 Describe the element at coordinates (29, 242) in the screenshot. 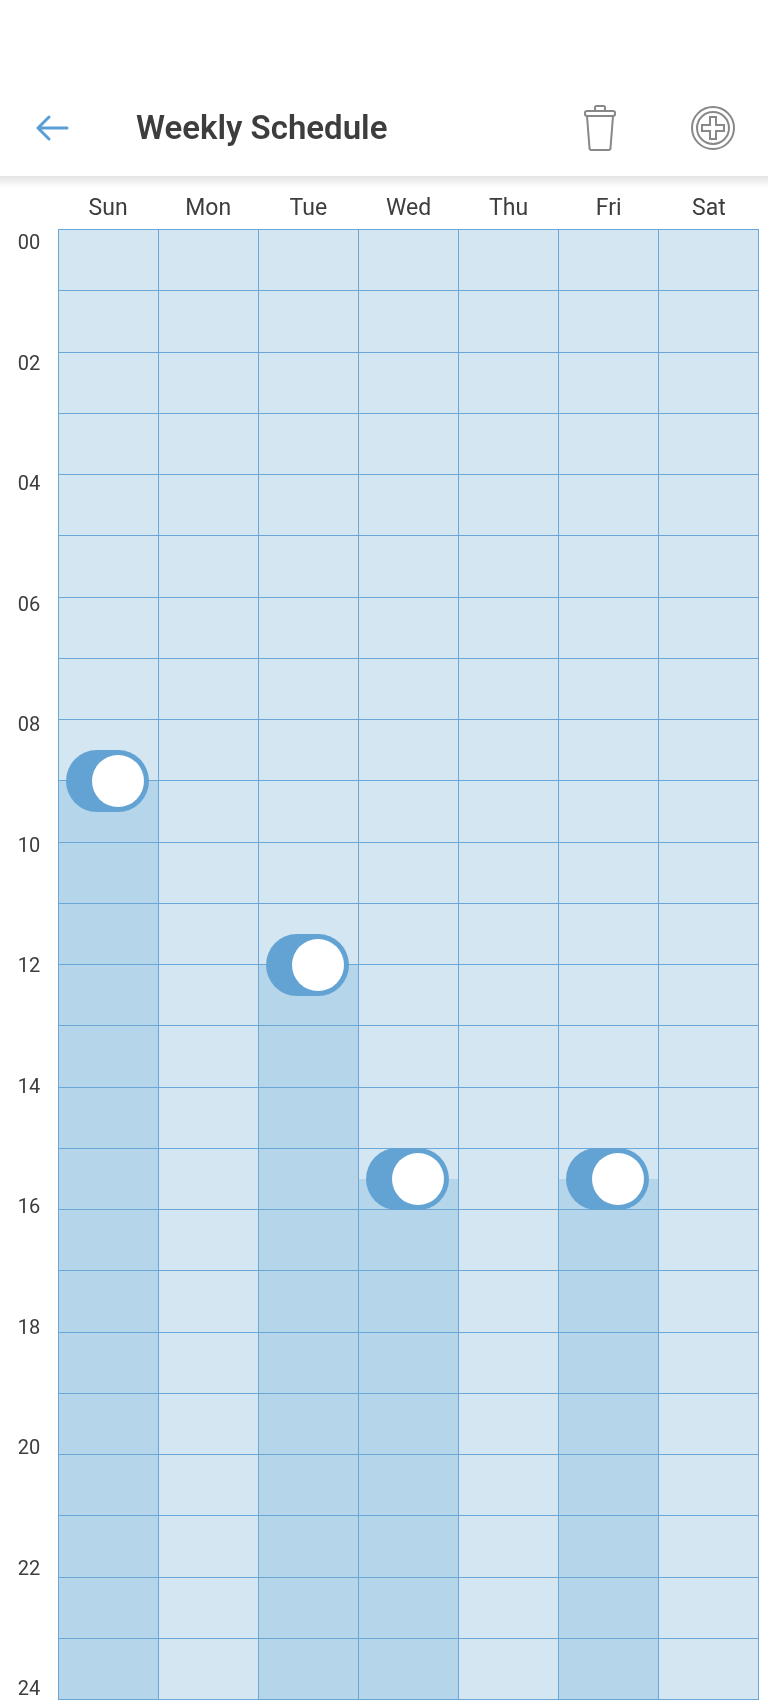

I see `hour-label: 00` at that location.